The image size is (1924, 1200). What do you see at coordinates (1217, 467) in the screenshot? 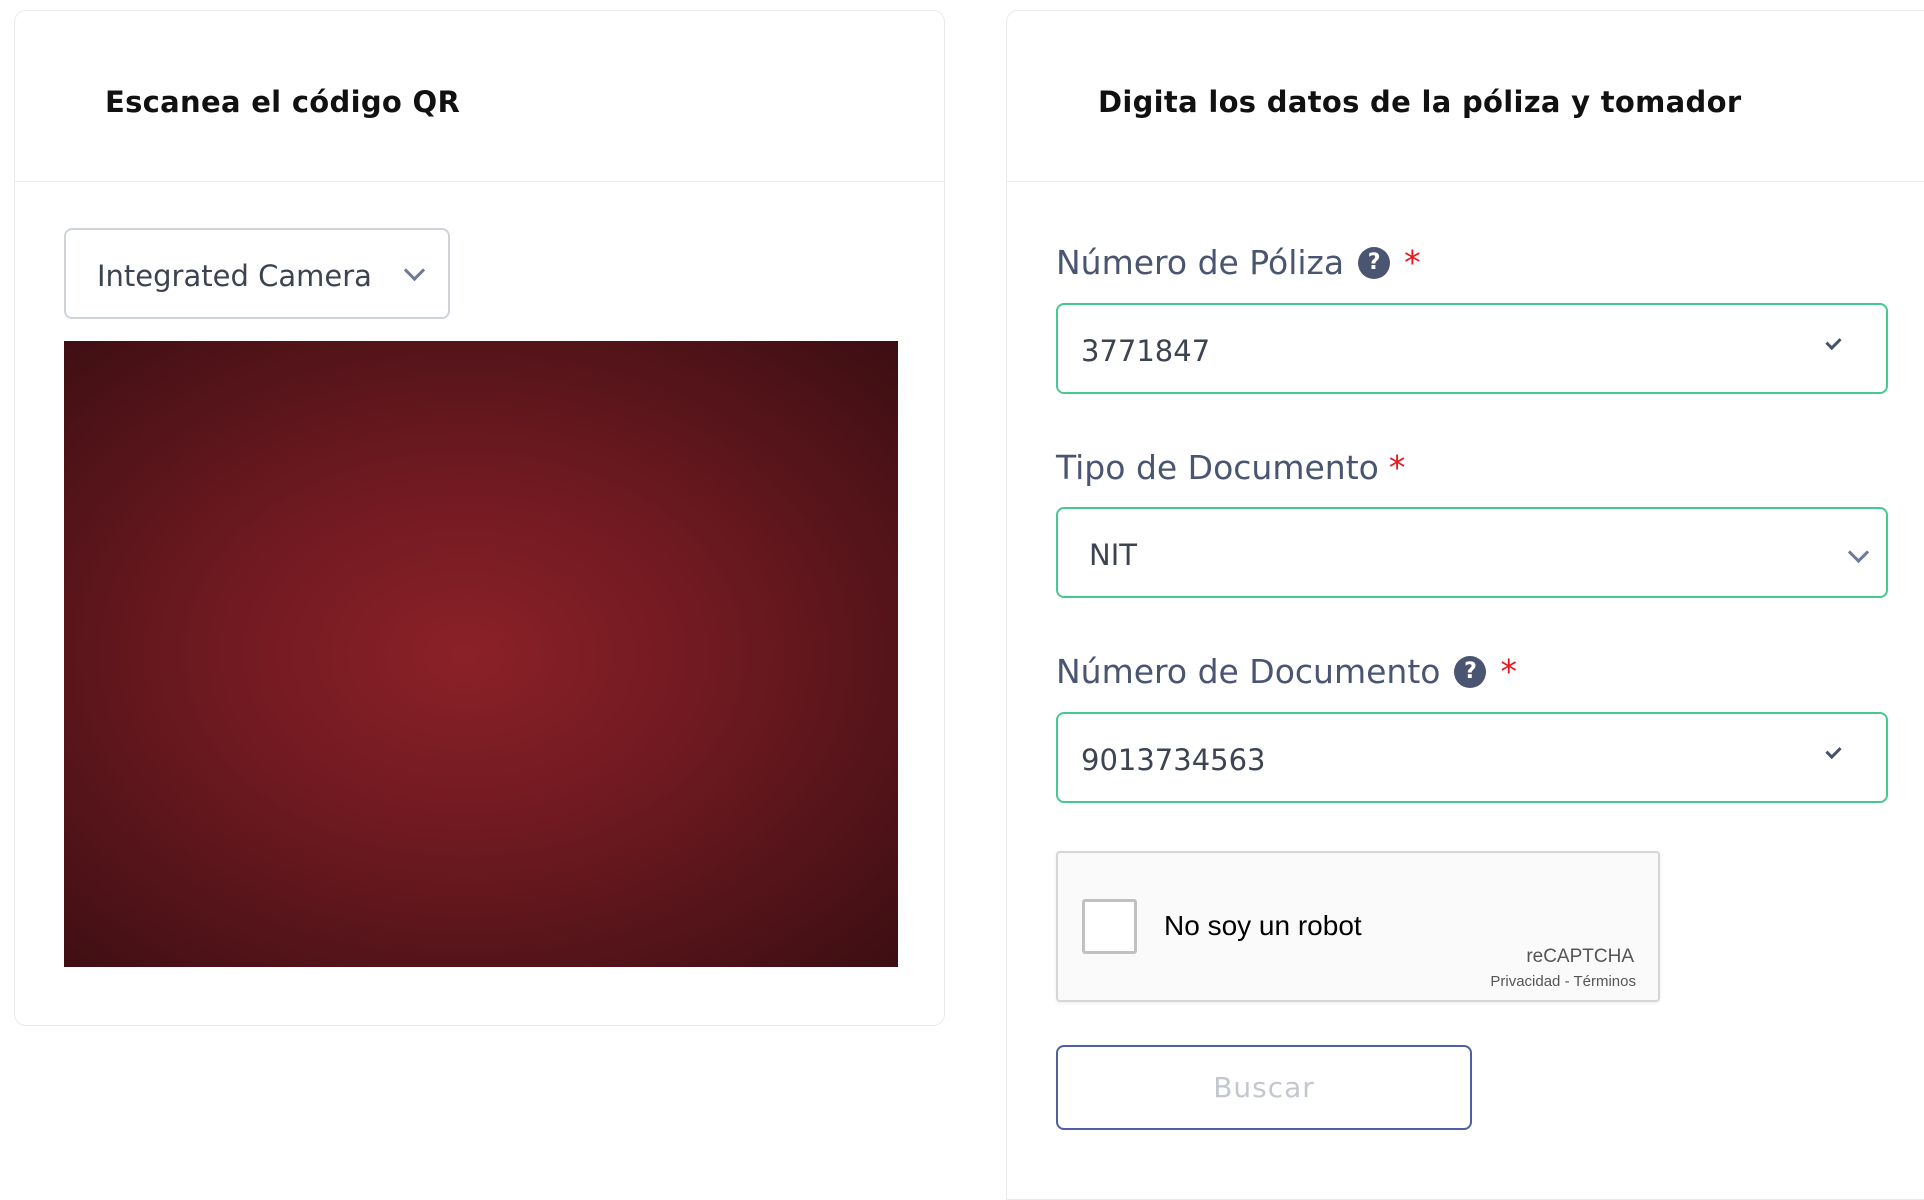
I see `document-type-label-text: Tipo de Documento` at bounding box center [1217, 467].